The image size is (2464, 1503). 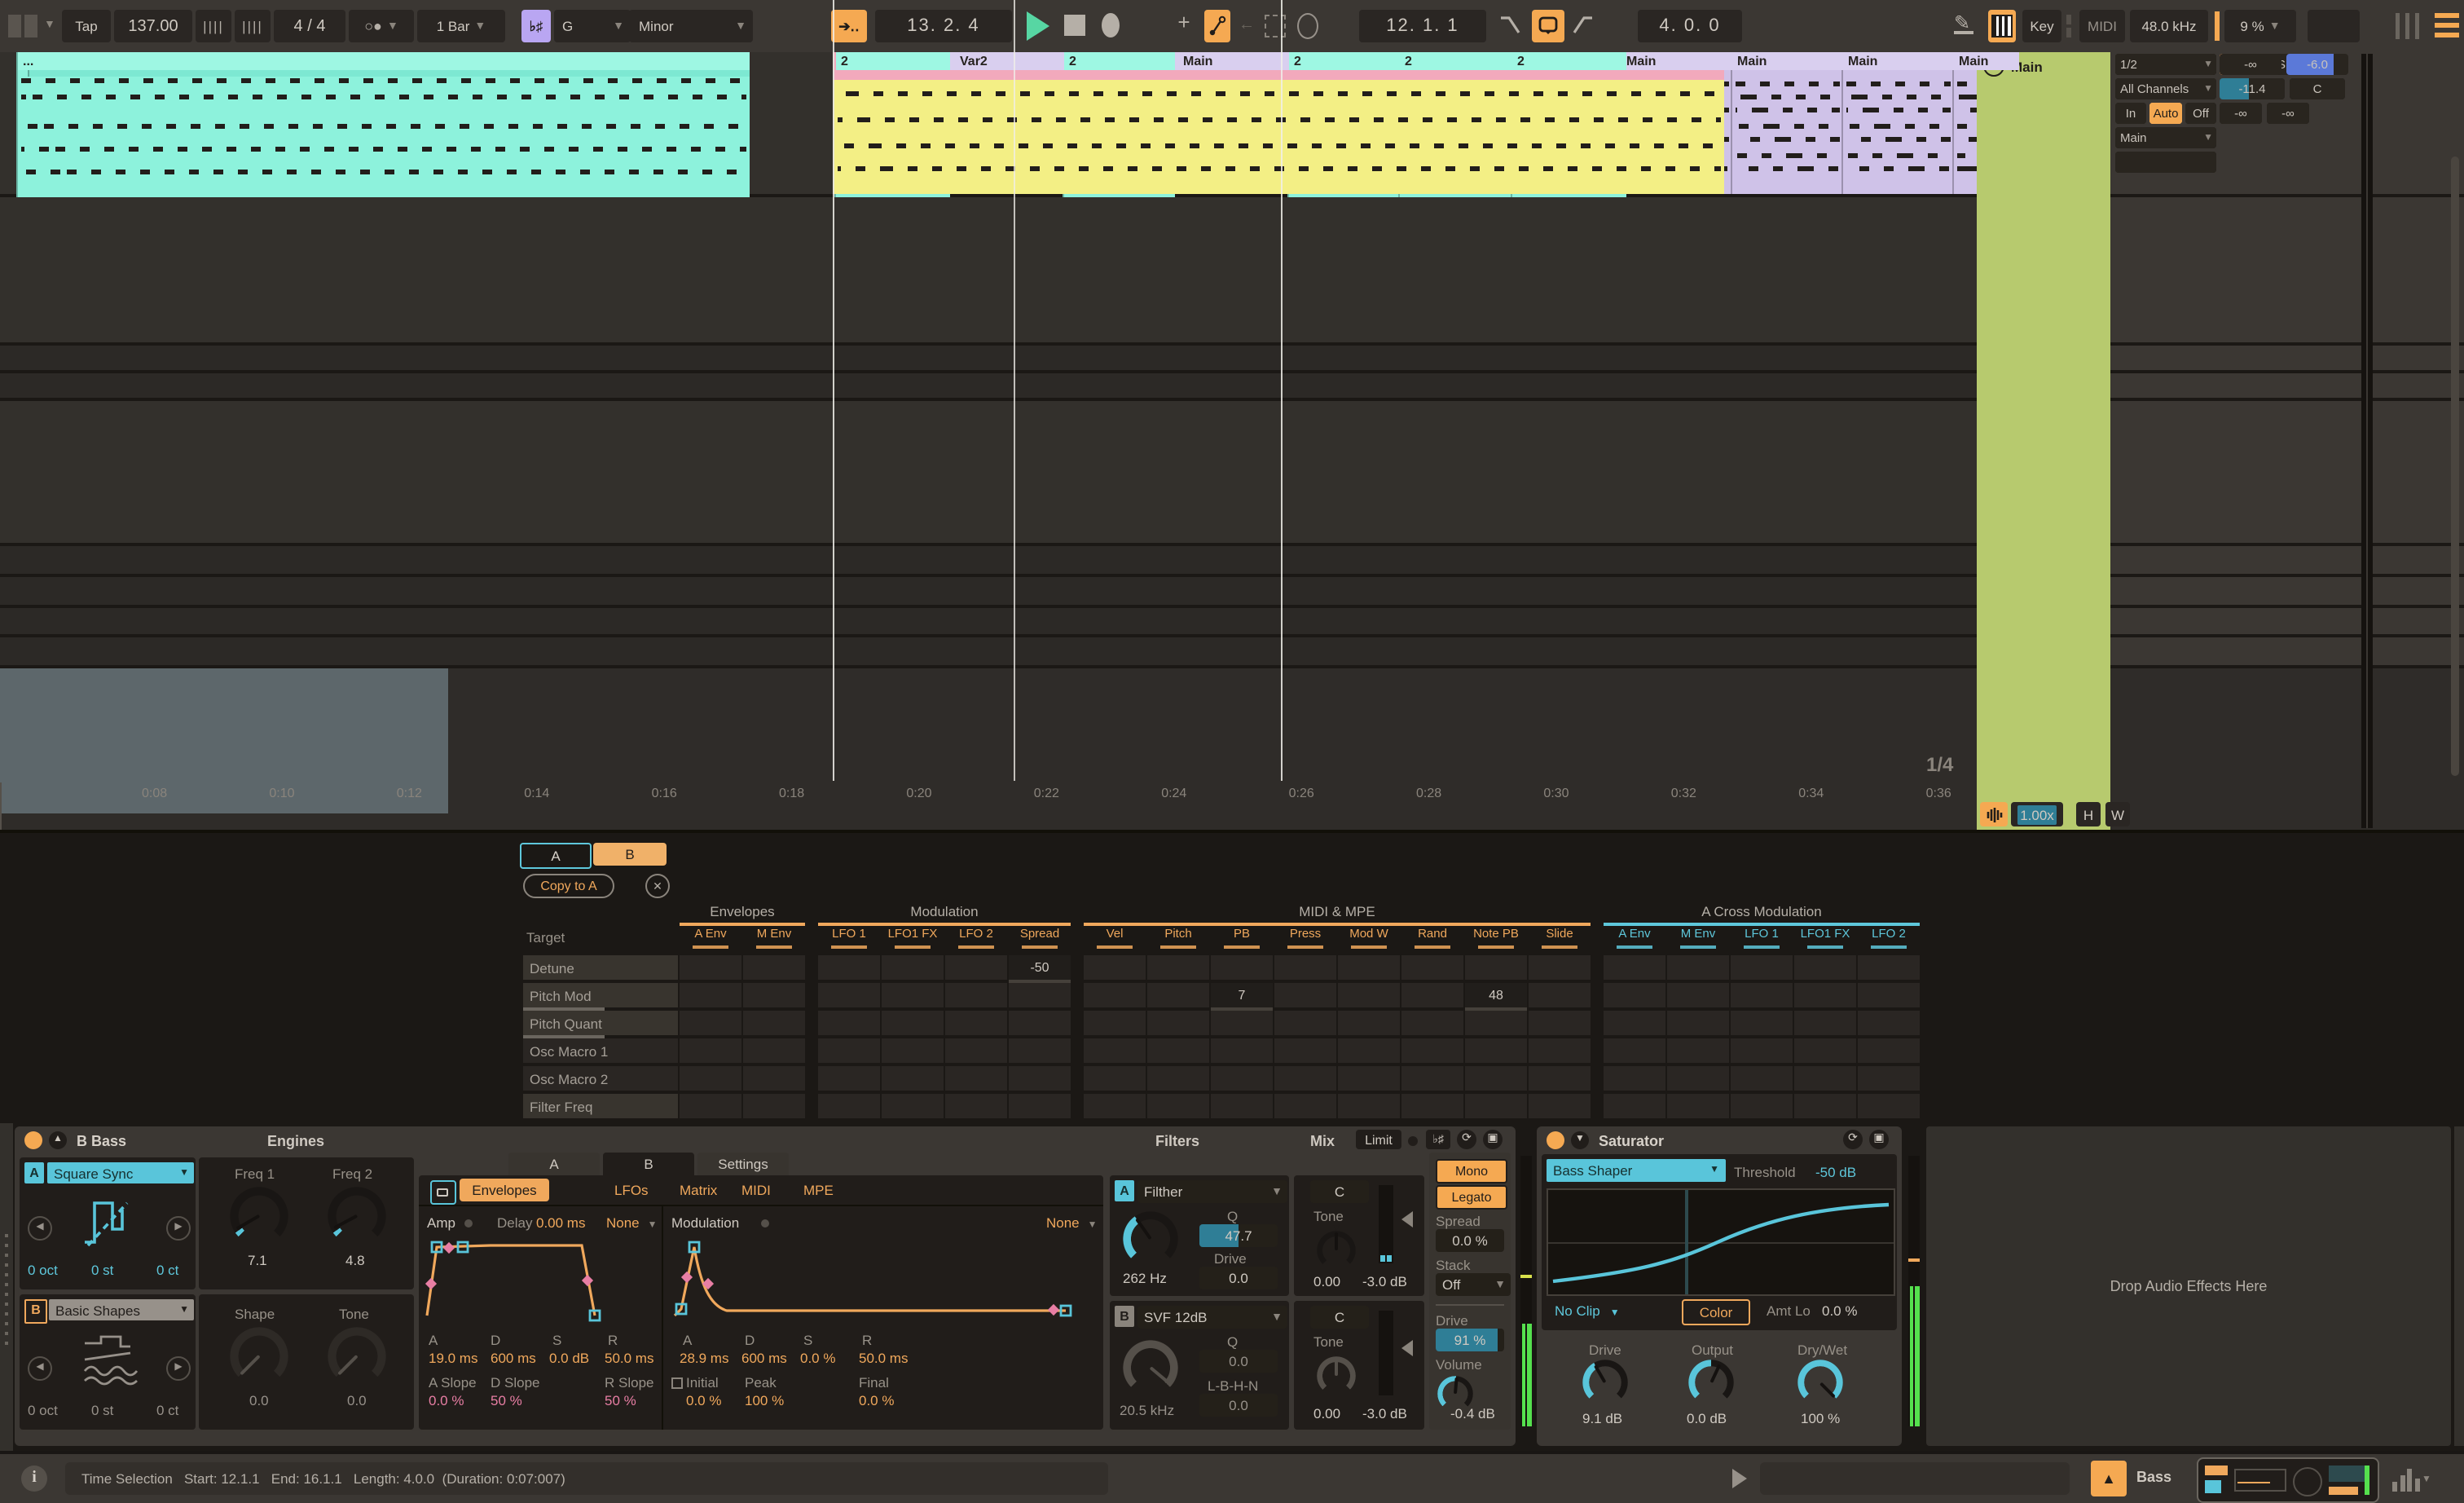 What do you see at coordinates (2459, 1286) in the screenshot?
I see `device-scroll-strip` at bounding box center [2459, 1286].